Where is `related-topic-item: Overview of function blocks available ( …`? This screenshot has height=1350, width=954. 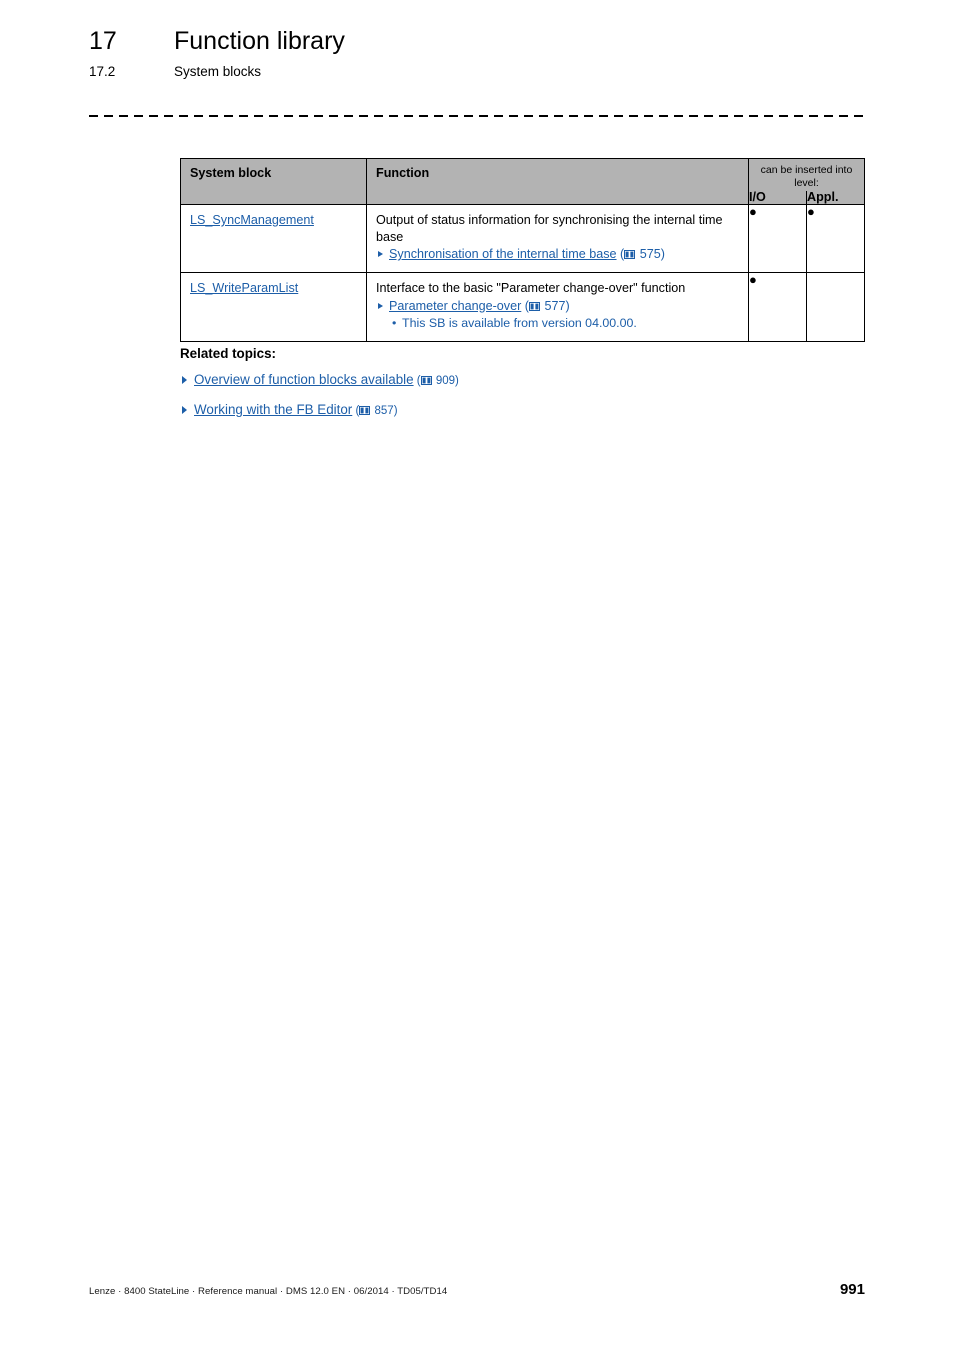 related-topic-item: Overview of function blocks available ( … is located at coordinates (480, 380).